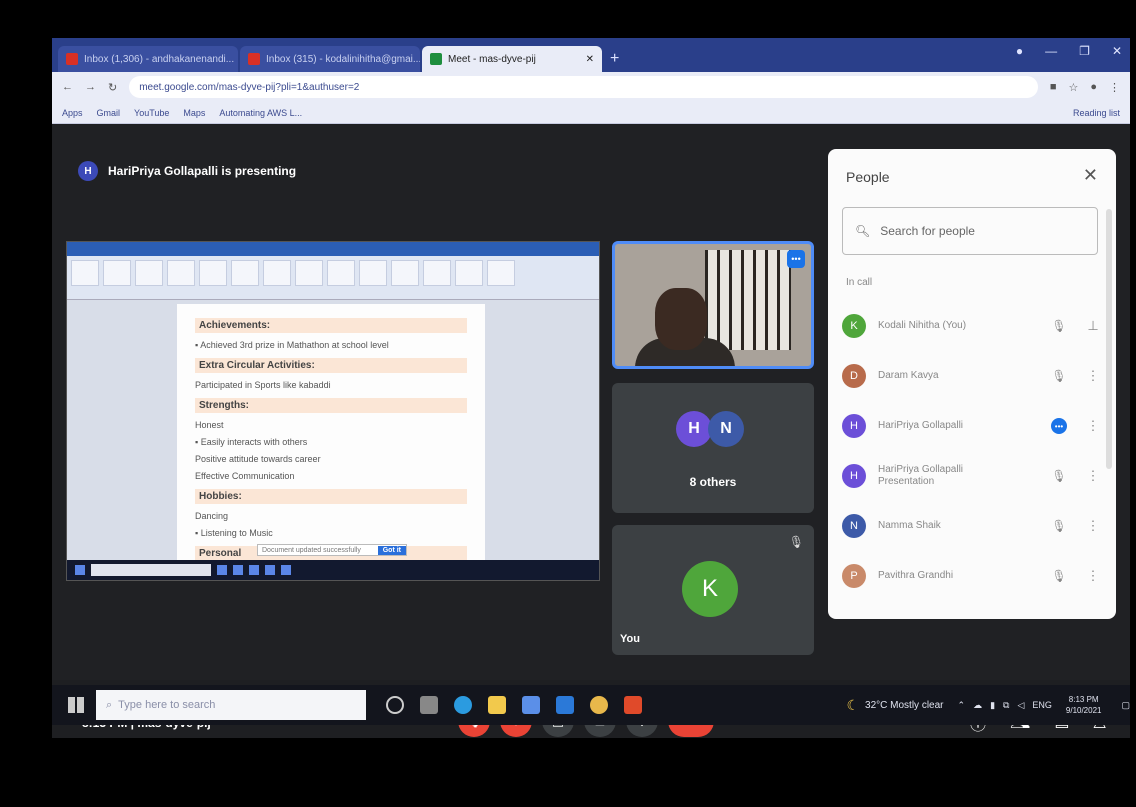 This screenshot has width=1136, height=807. Describe the element at coordinates (88, 171) in the screenshot. I see `presenter-avatar: H` at that location.